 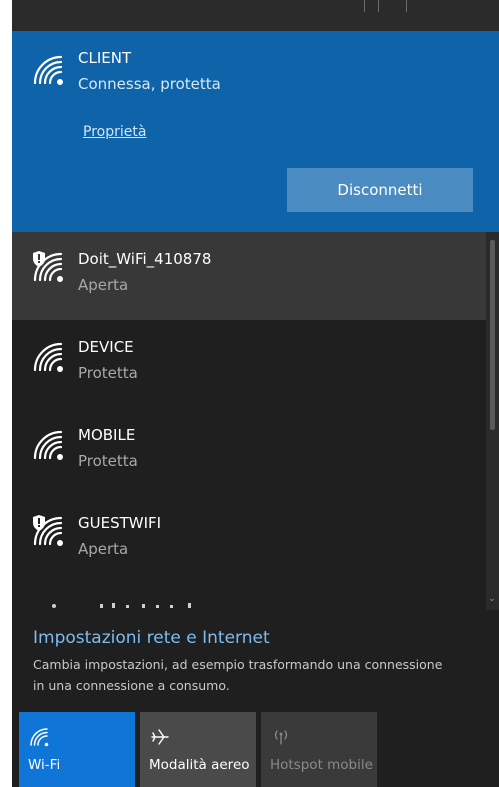 I want to click on network-name: MOBILE, so click(x=107, y=435).